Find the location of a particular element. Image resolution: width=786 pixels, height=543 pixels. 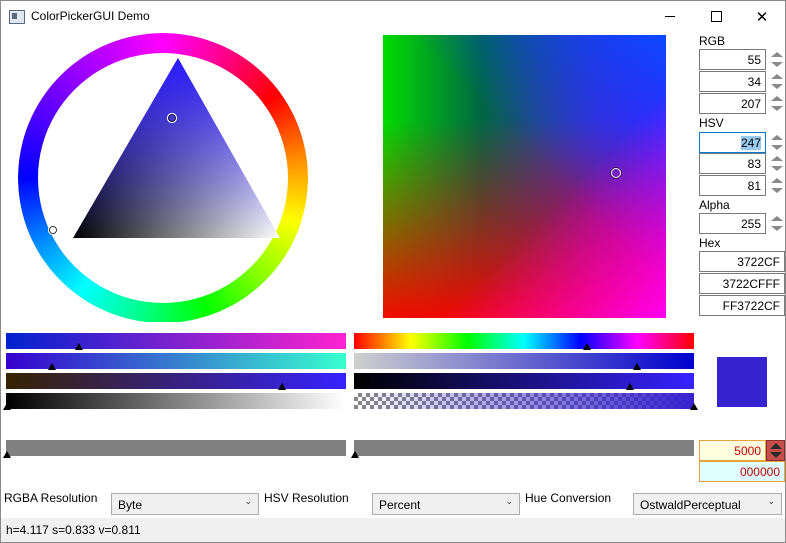

hue-conversion-select: OstwaldPerceptual ⌄ is located at coordinates (707, 504).